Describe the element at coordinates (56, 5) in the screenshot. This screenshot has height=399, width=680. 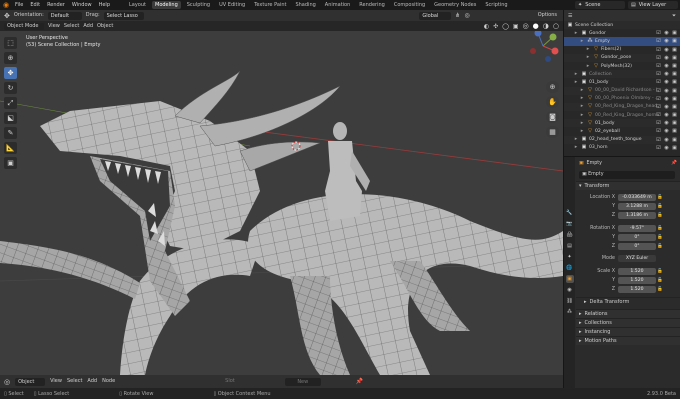
I see `menu-render: Render` at that location.